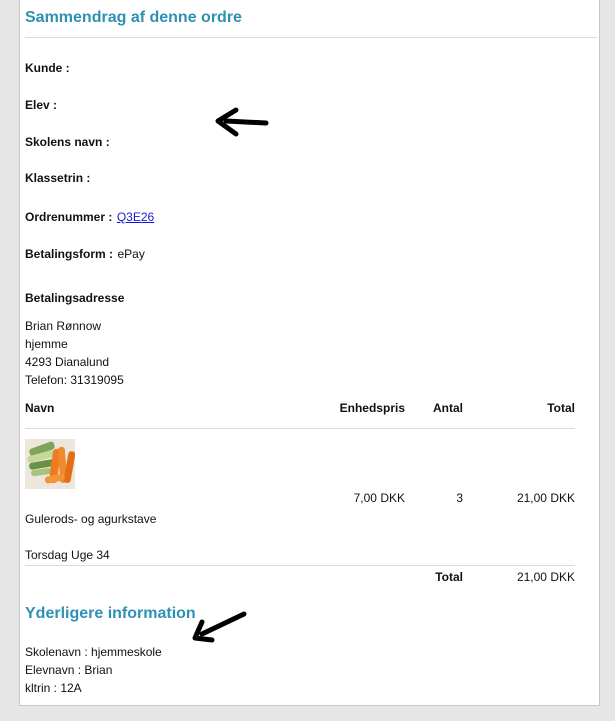 This screenshot has width=615, height=721. What do you see at coordinates (379, 498) in the screenshot?
I see `item-unit-price: 7,00 DKK` at bounding box center [379, 498].